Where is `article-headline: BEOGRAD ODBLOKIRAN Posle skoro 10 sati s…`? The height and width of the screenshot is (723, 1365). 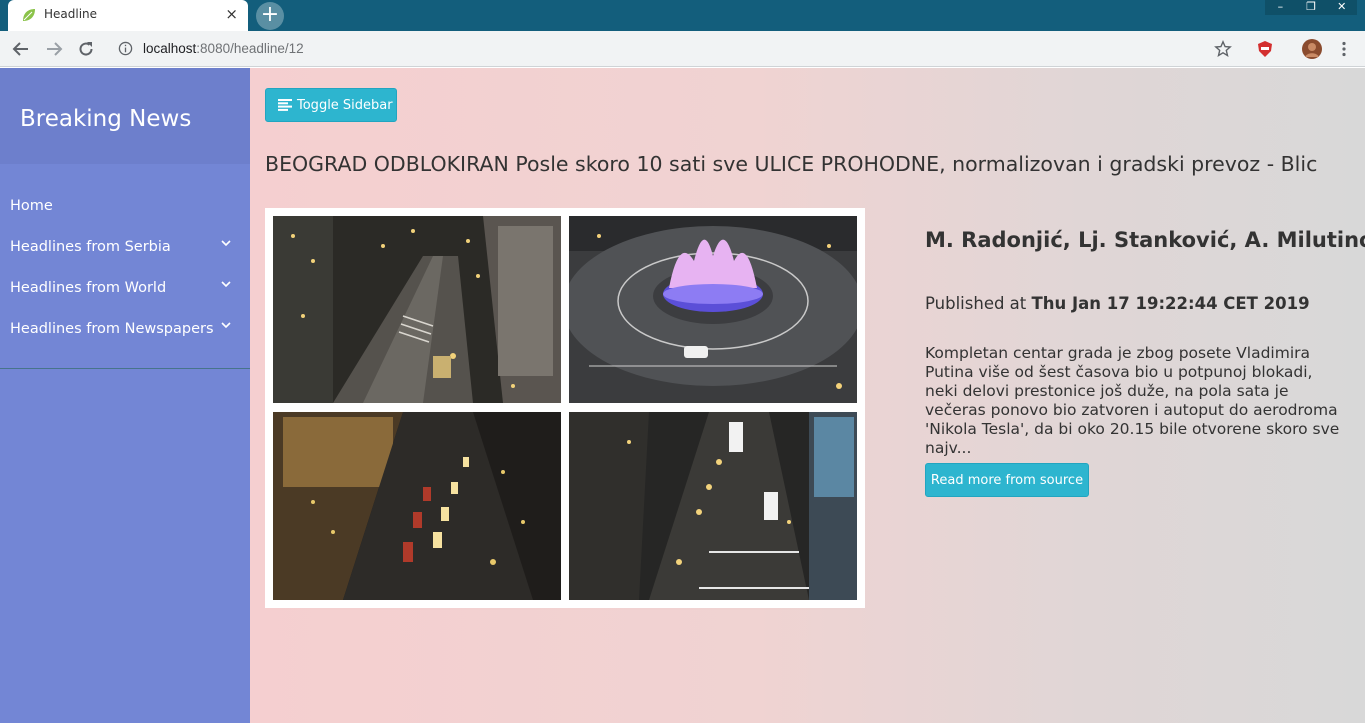
article-headline: BEOGRAD ODBLOKIRAN Posle skoro 10 sati s… is located at coordinates (791, 164).